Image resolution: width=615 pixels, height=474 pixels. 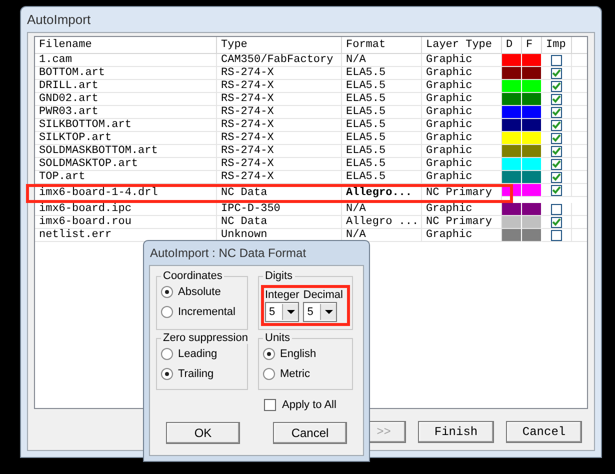 I want to click on column-header: D, so click(x=512, y=45).